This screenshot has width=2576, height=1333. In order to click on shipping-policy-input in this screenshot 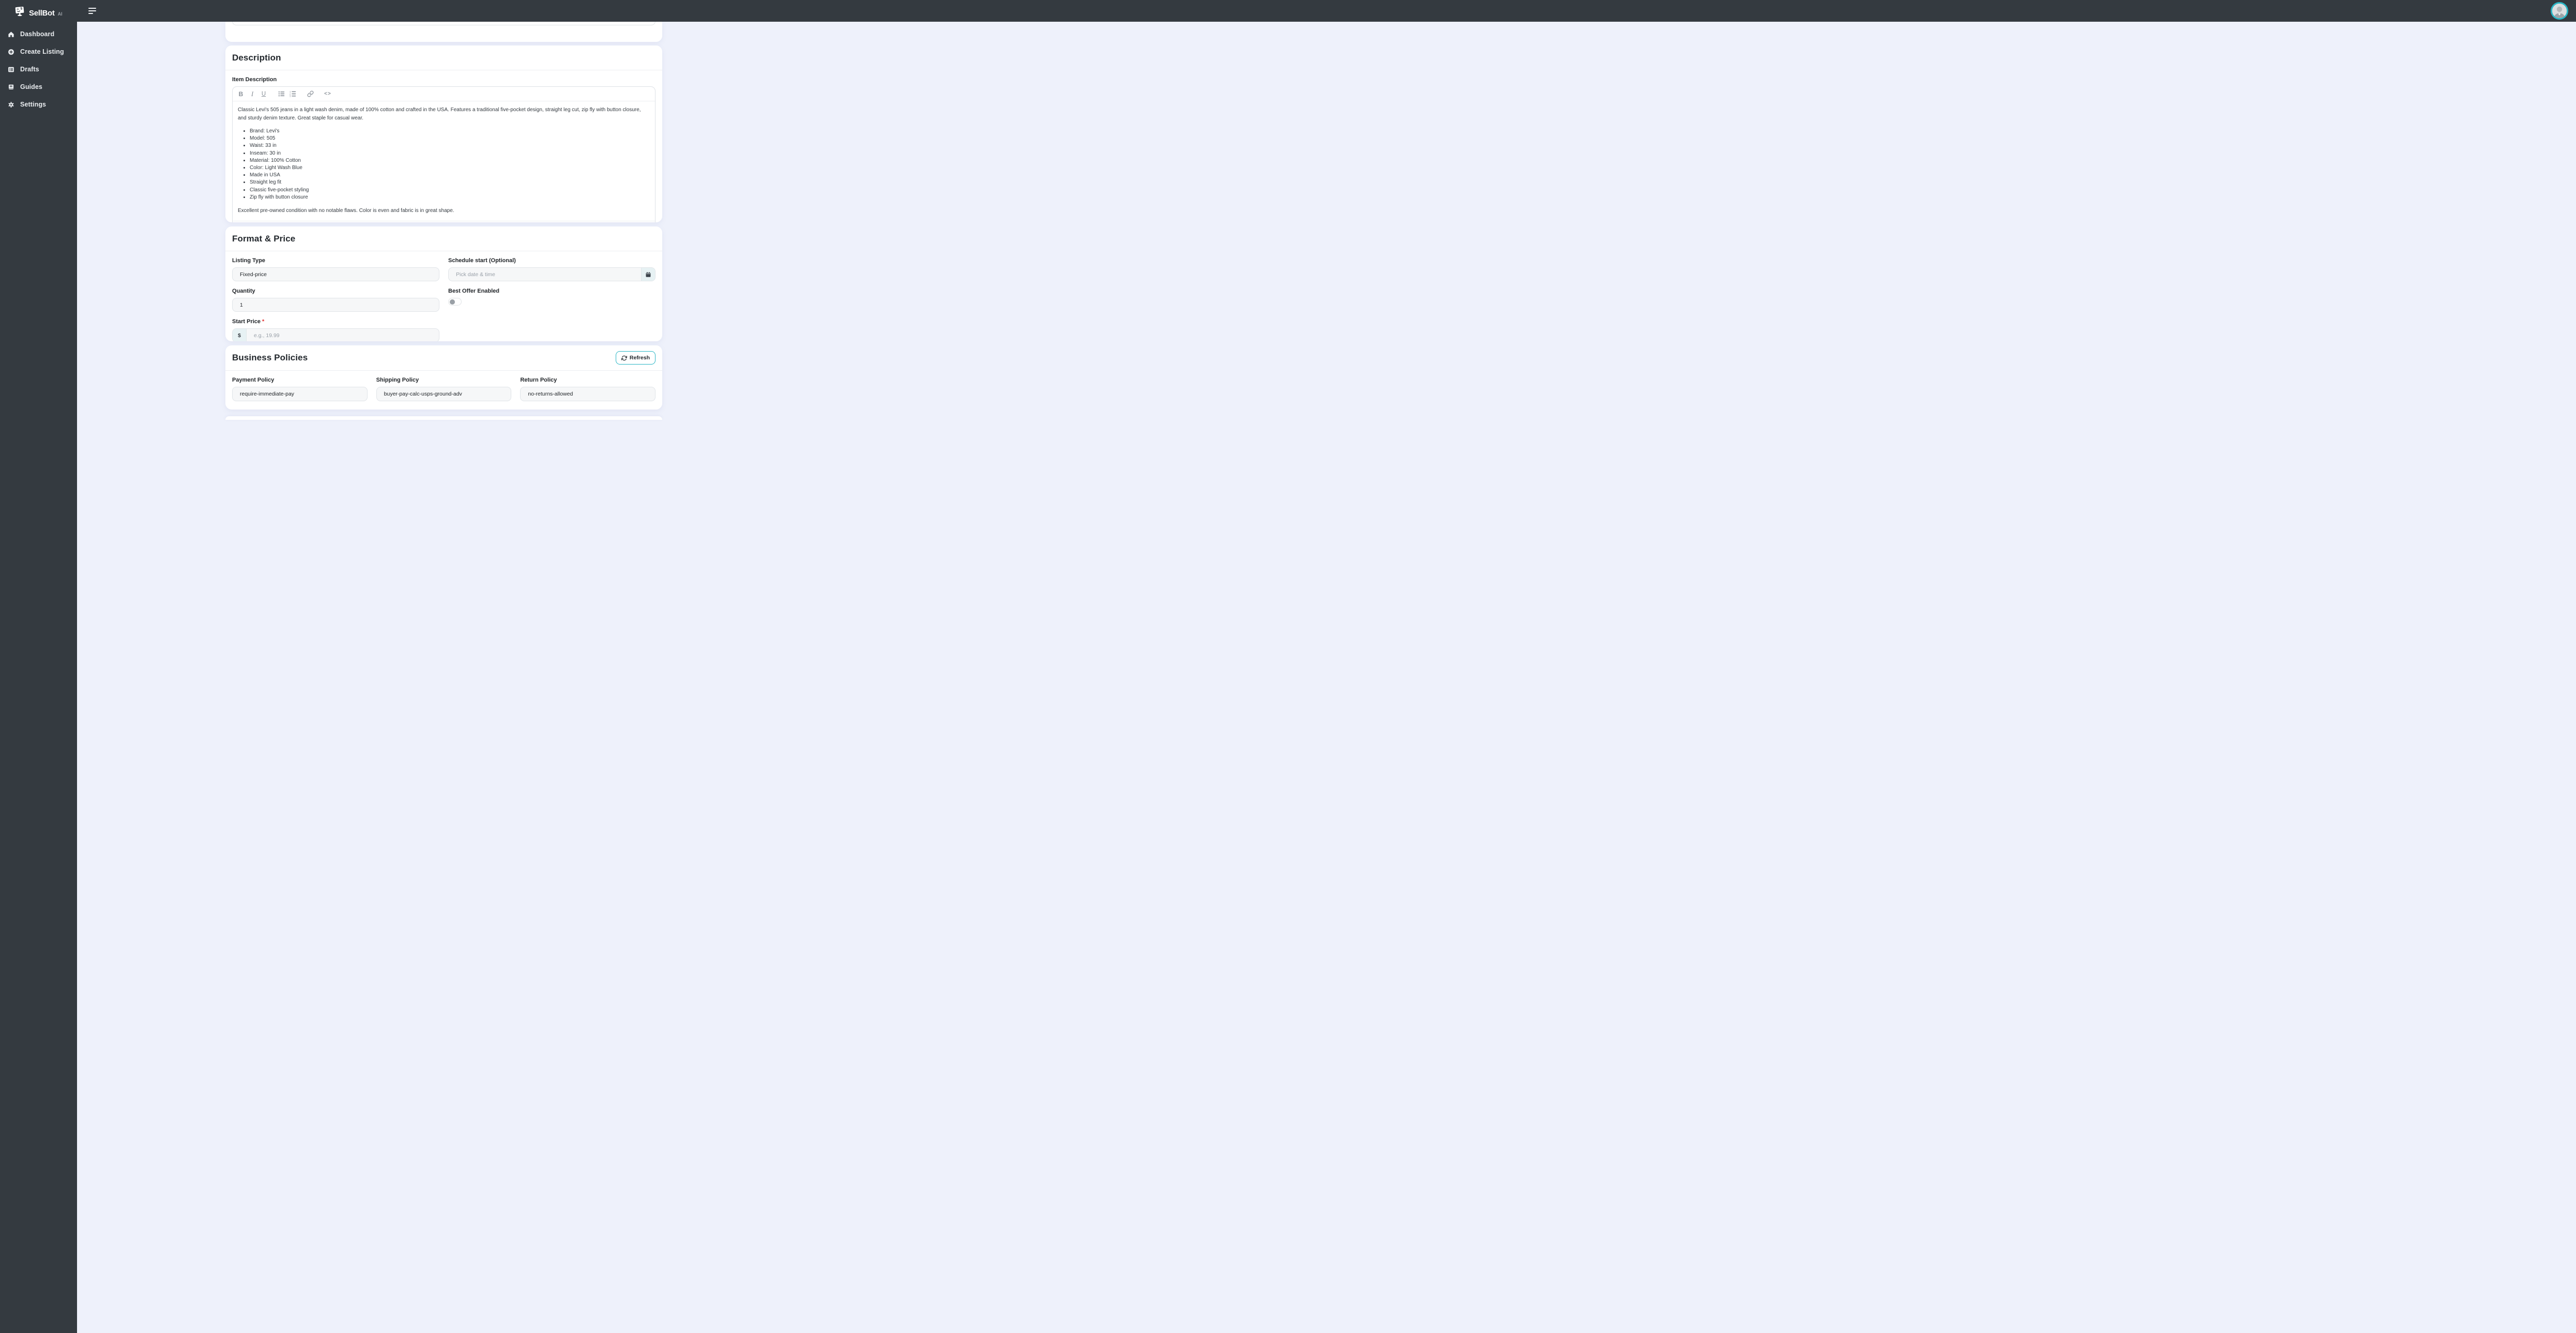, I will do `click(444, 394)`.